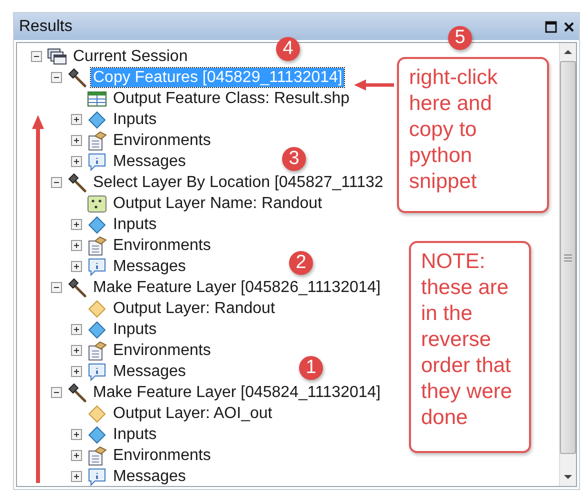 This screenshot has height=493, width=584. I want to click on scroll-down-icon, so click(568, 477).